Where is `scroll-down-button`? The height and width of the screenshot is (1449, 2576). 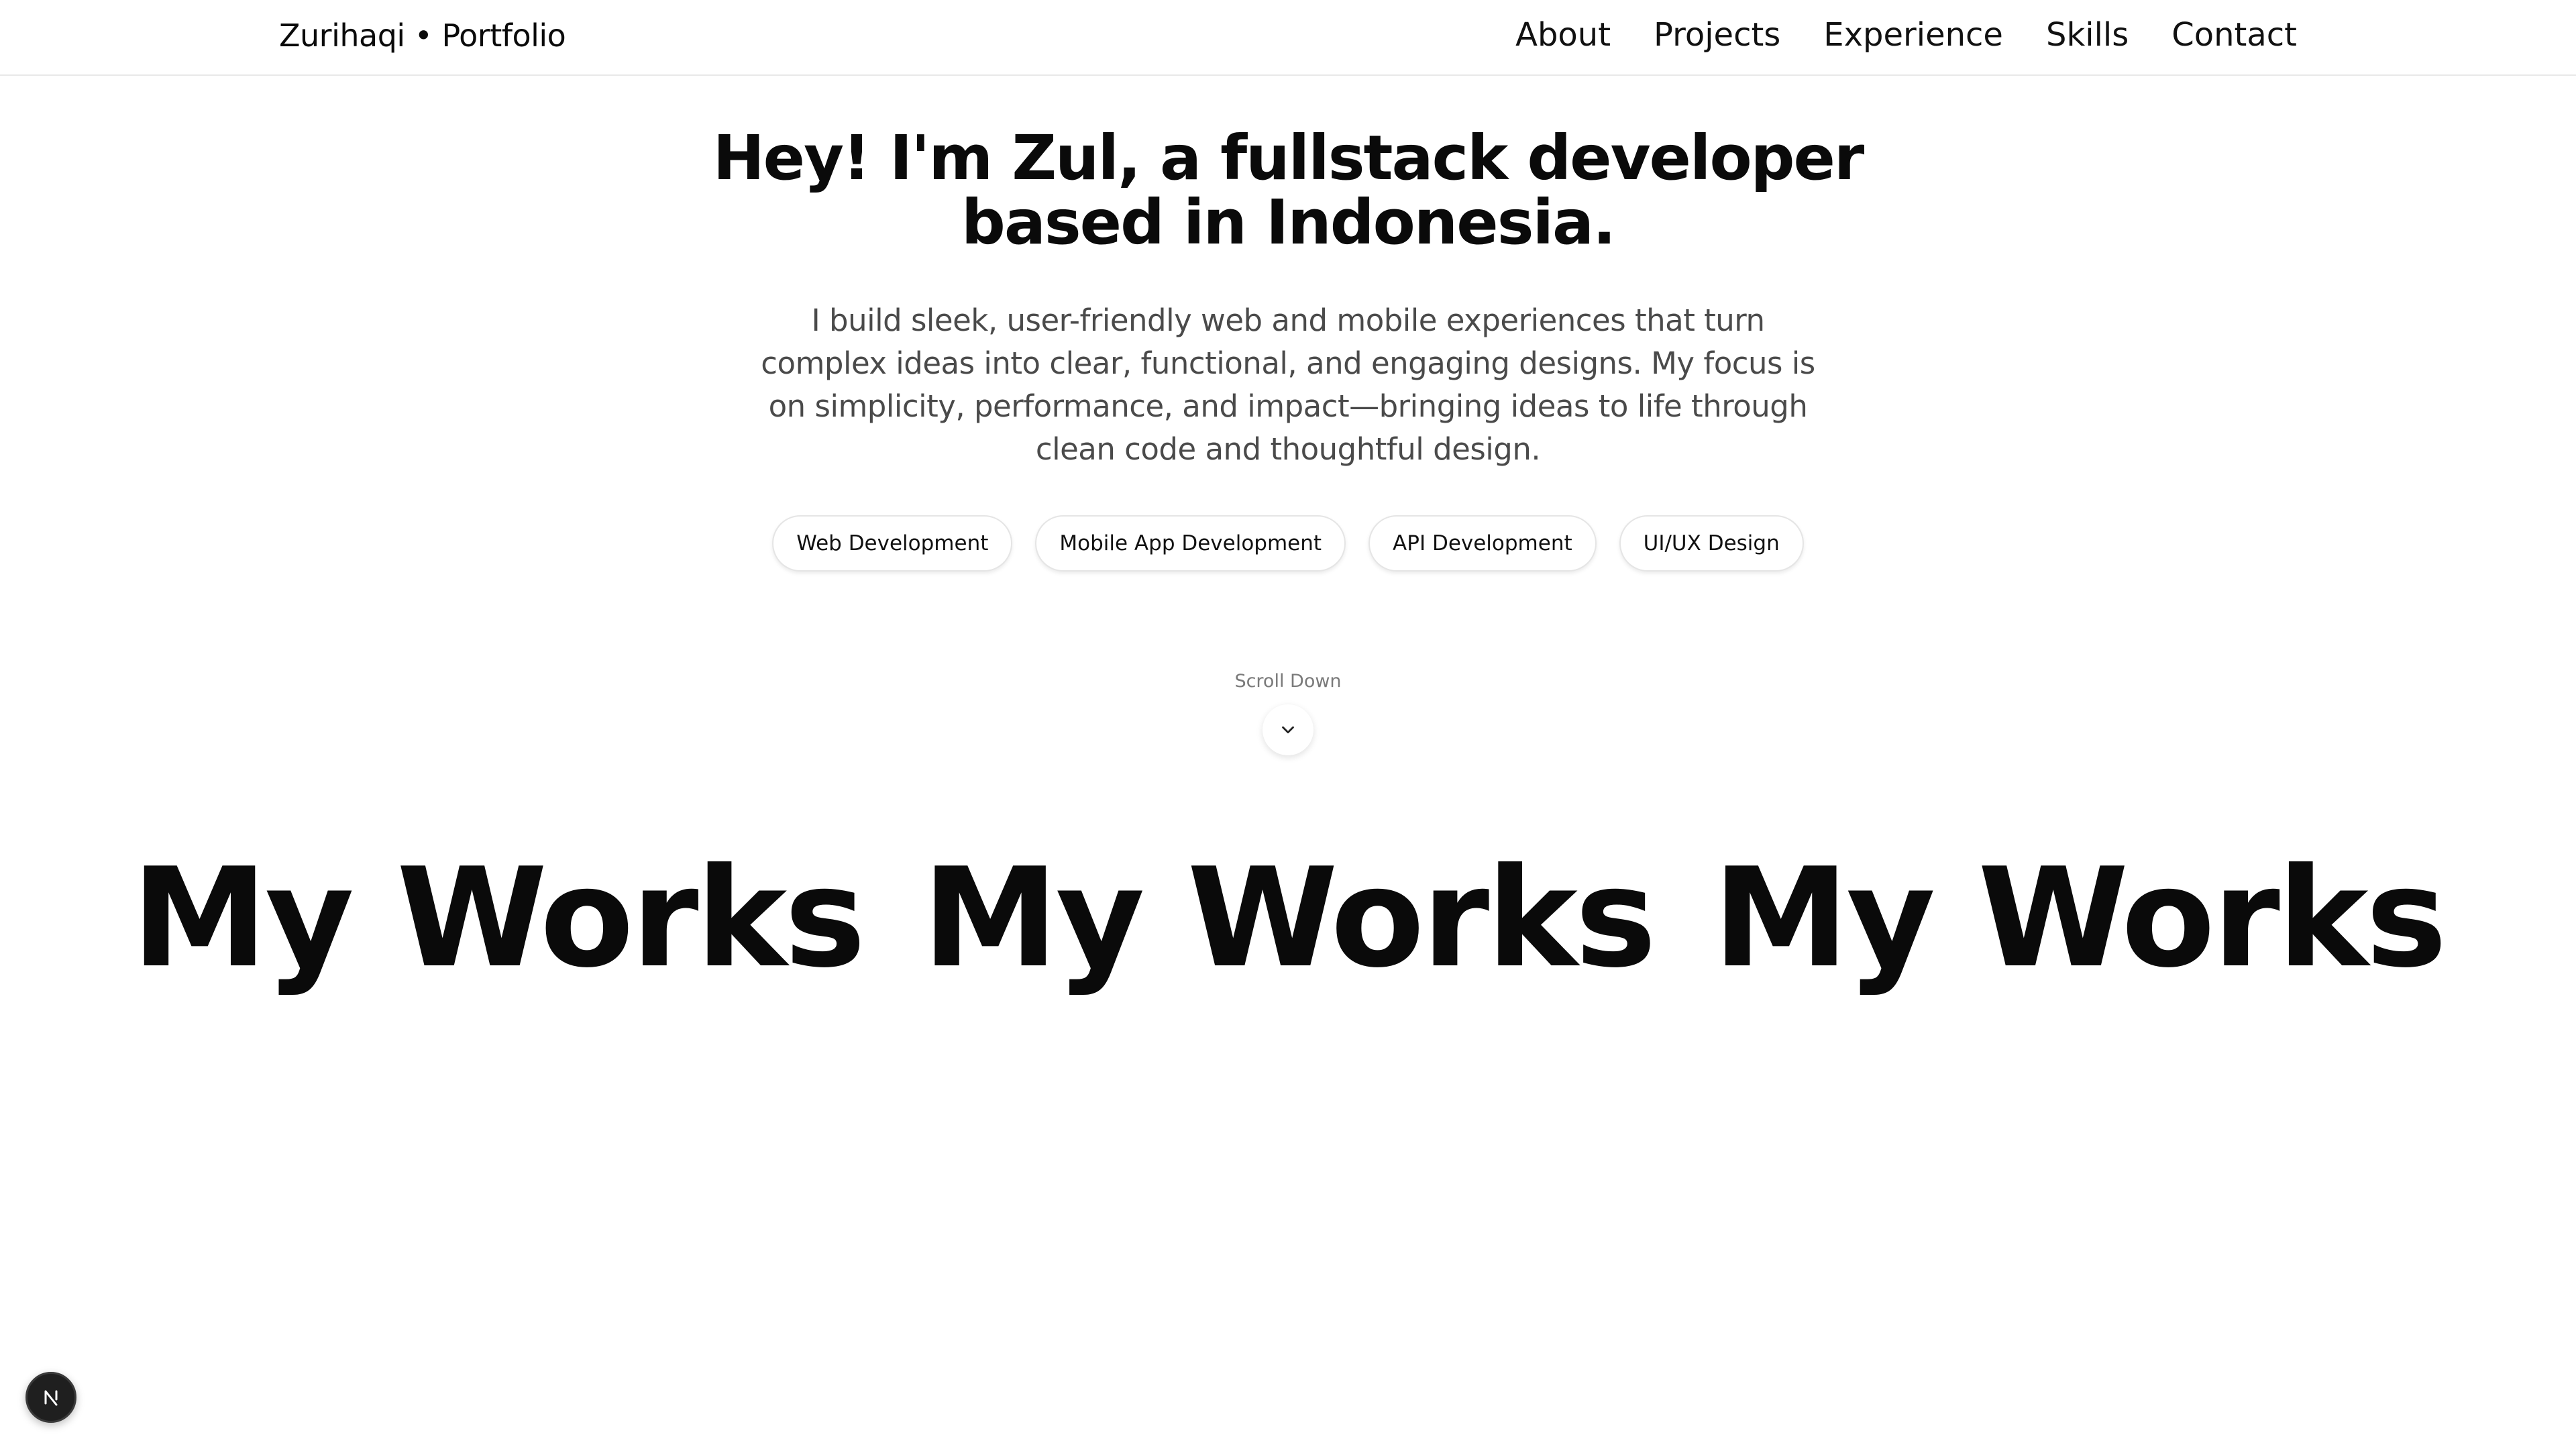 scroll-down-button is located at coordinates (1288, 729).